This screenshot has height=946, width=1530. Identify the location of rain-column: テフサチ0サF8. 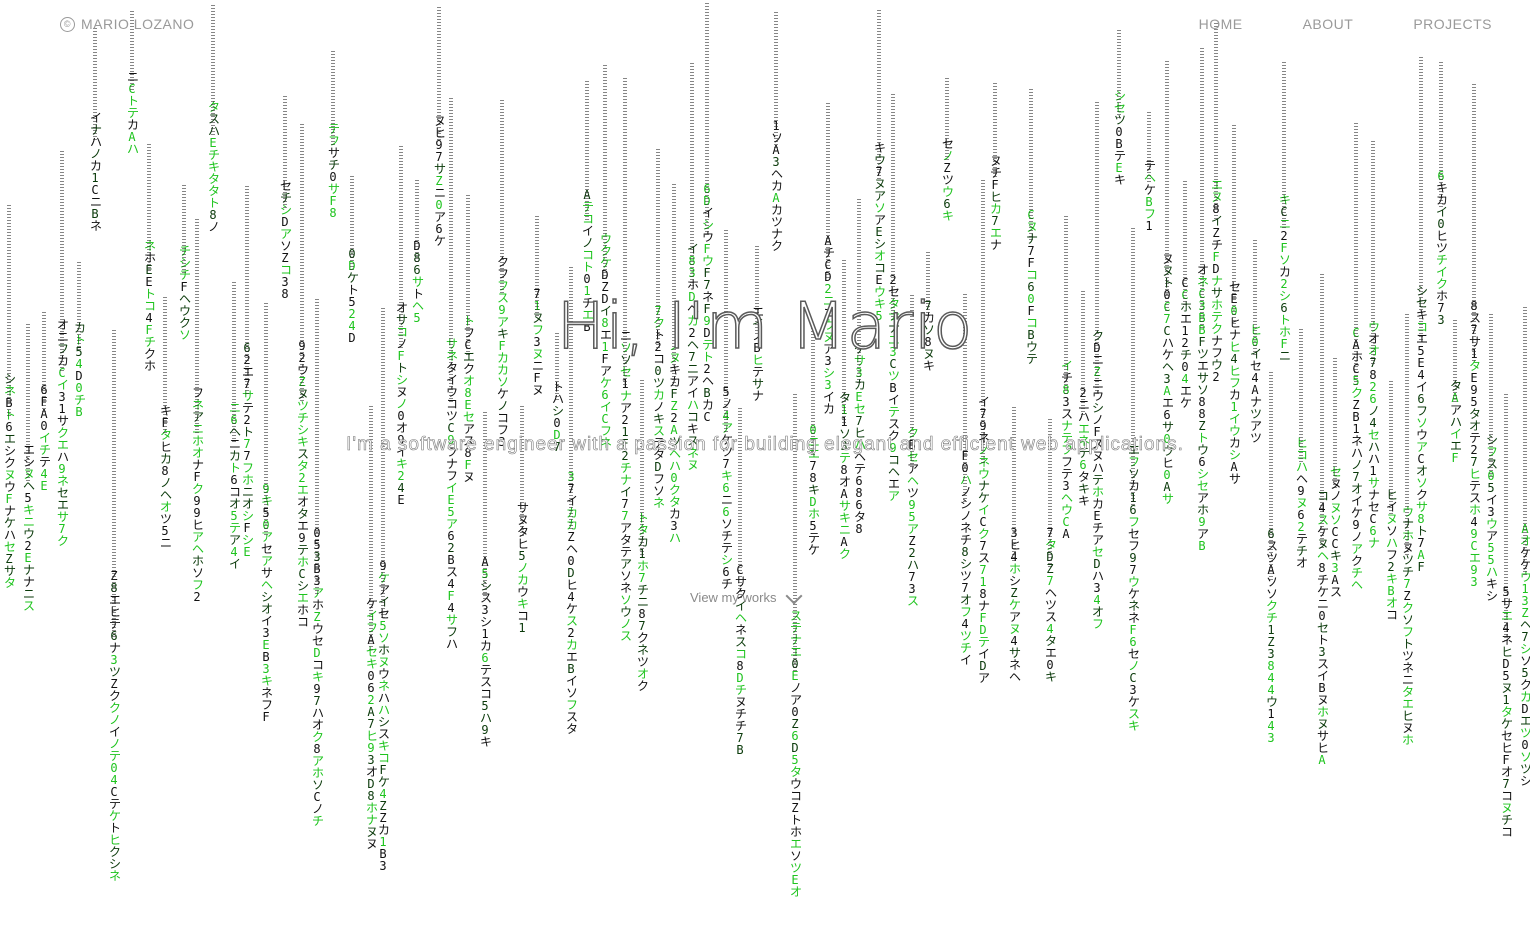
(334, 139).